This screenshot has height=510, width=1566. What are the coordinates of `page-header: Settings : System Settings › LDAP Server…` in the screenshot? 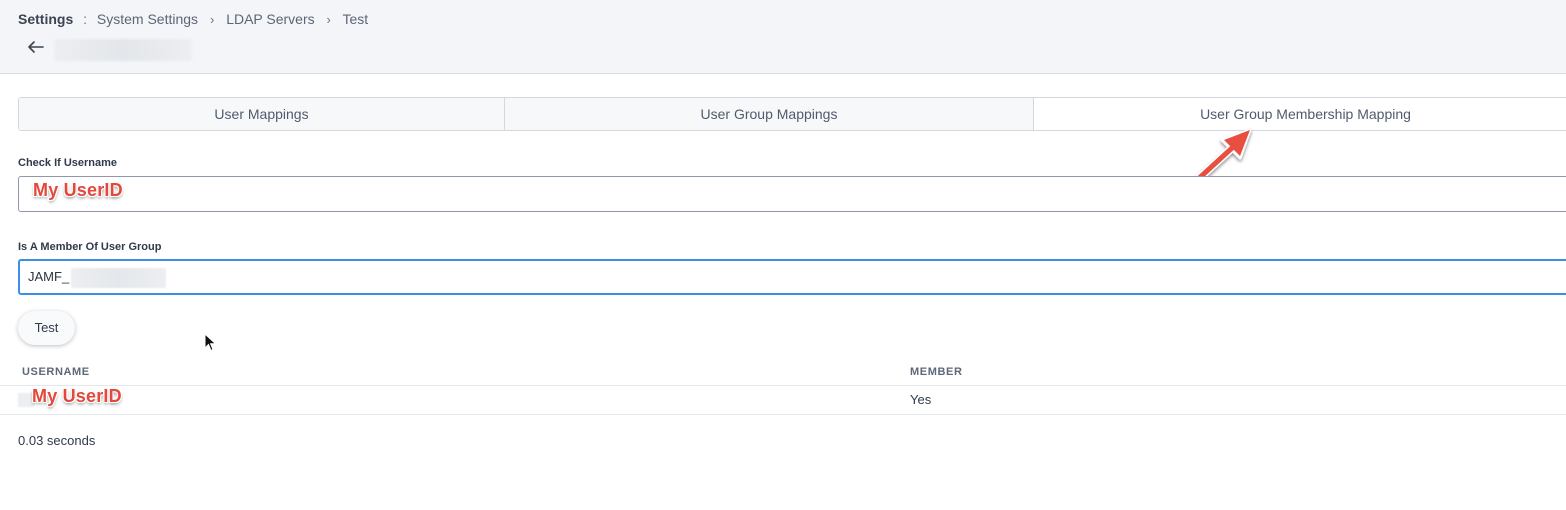 It's located at (783, 37).